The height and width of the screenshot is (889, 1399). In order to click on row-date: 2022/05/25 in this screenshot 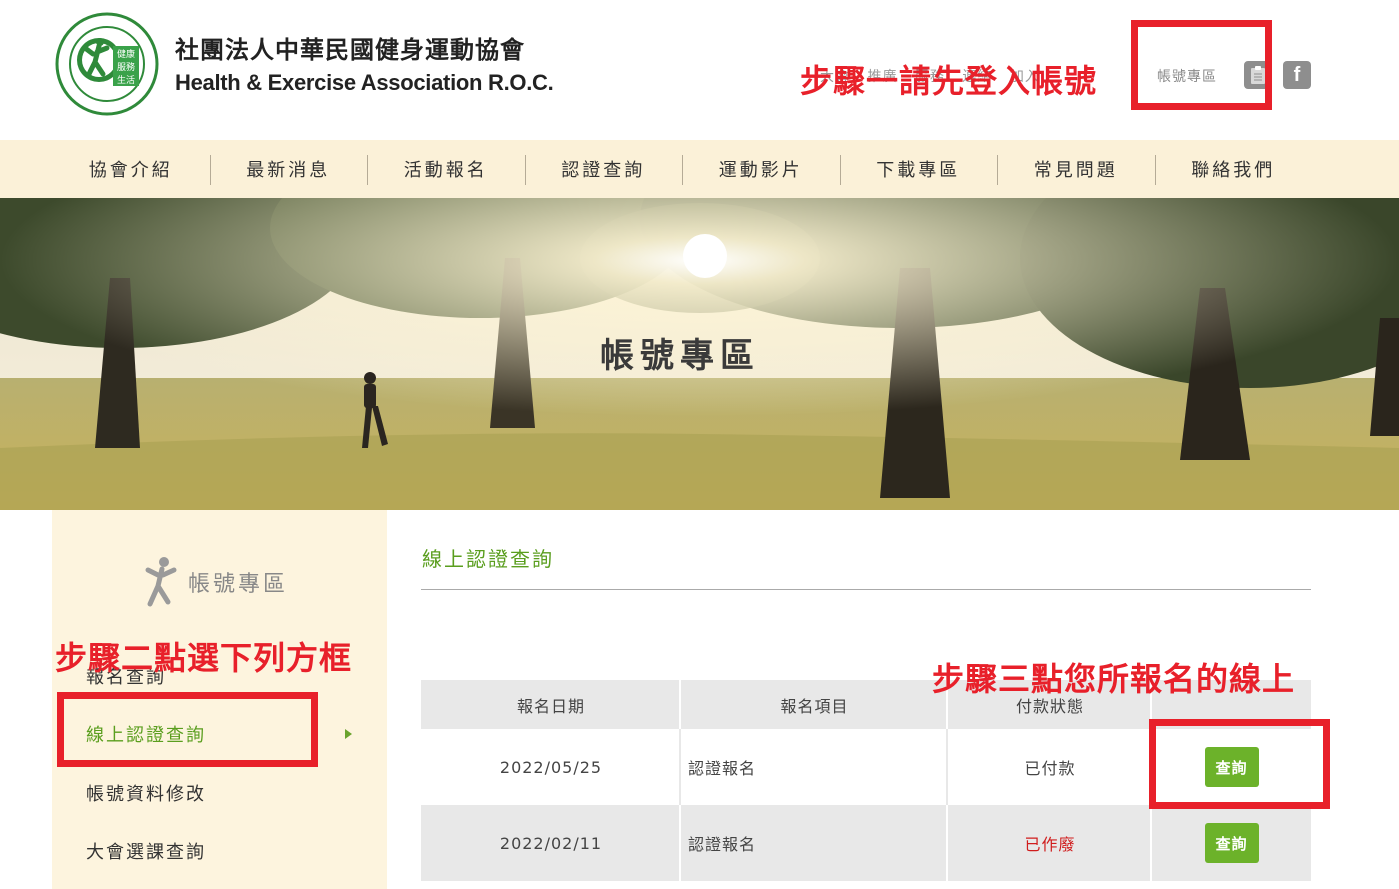, I will do `click(551, 767)`.